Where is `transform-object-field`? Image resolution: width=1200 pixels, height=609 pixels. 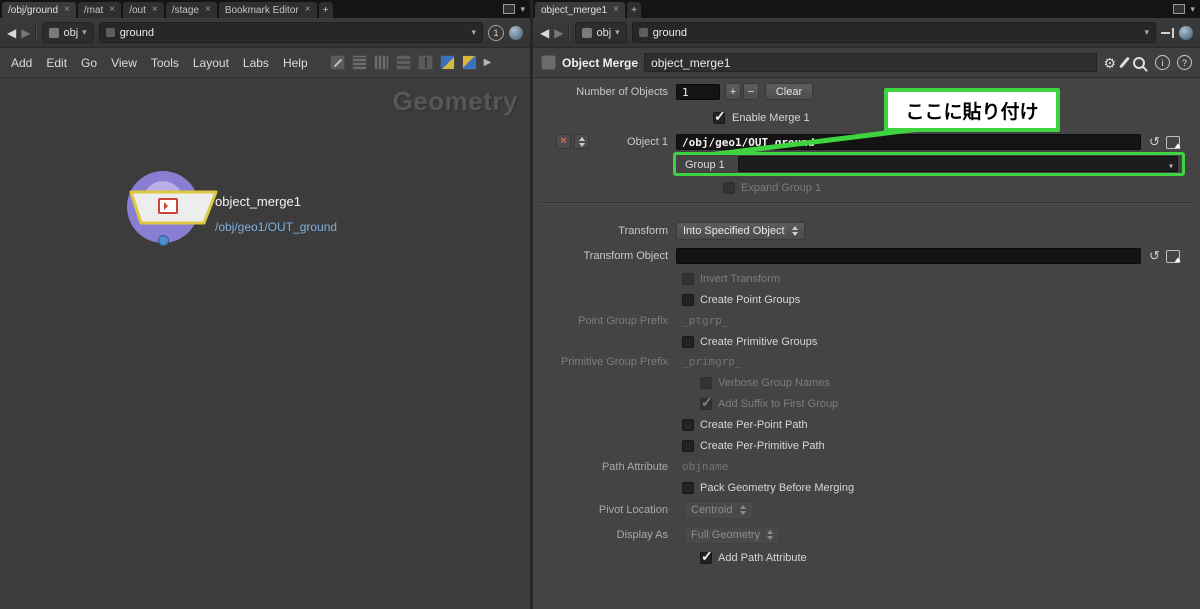 transform-object-field is located at coordinates (908, 256).